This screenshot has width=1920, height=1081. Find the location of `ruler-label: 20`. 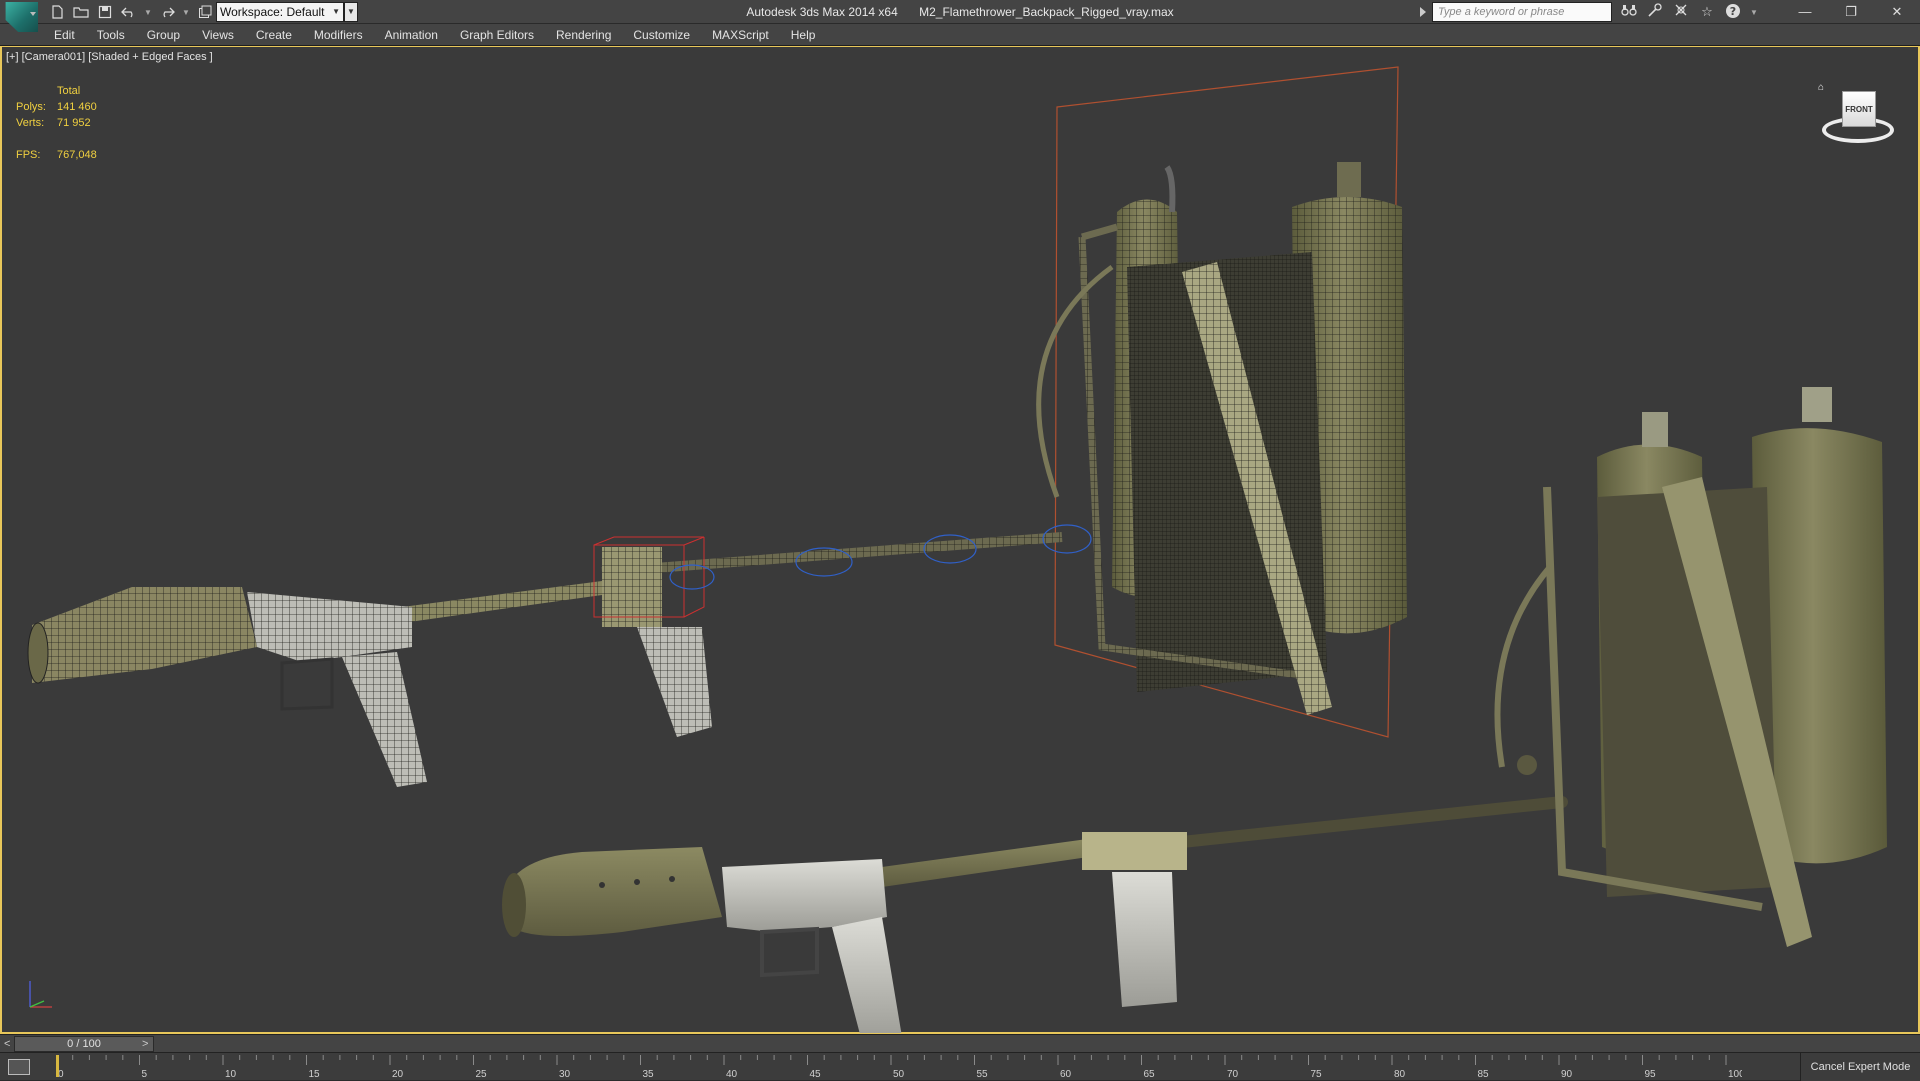

ruler-label: 20 is located at coordinates (398, 1074).